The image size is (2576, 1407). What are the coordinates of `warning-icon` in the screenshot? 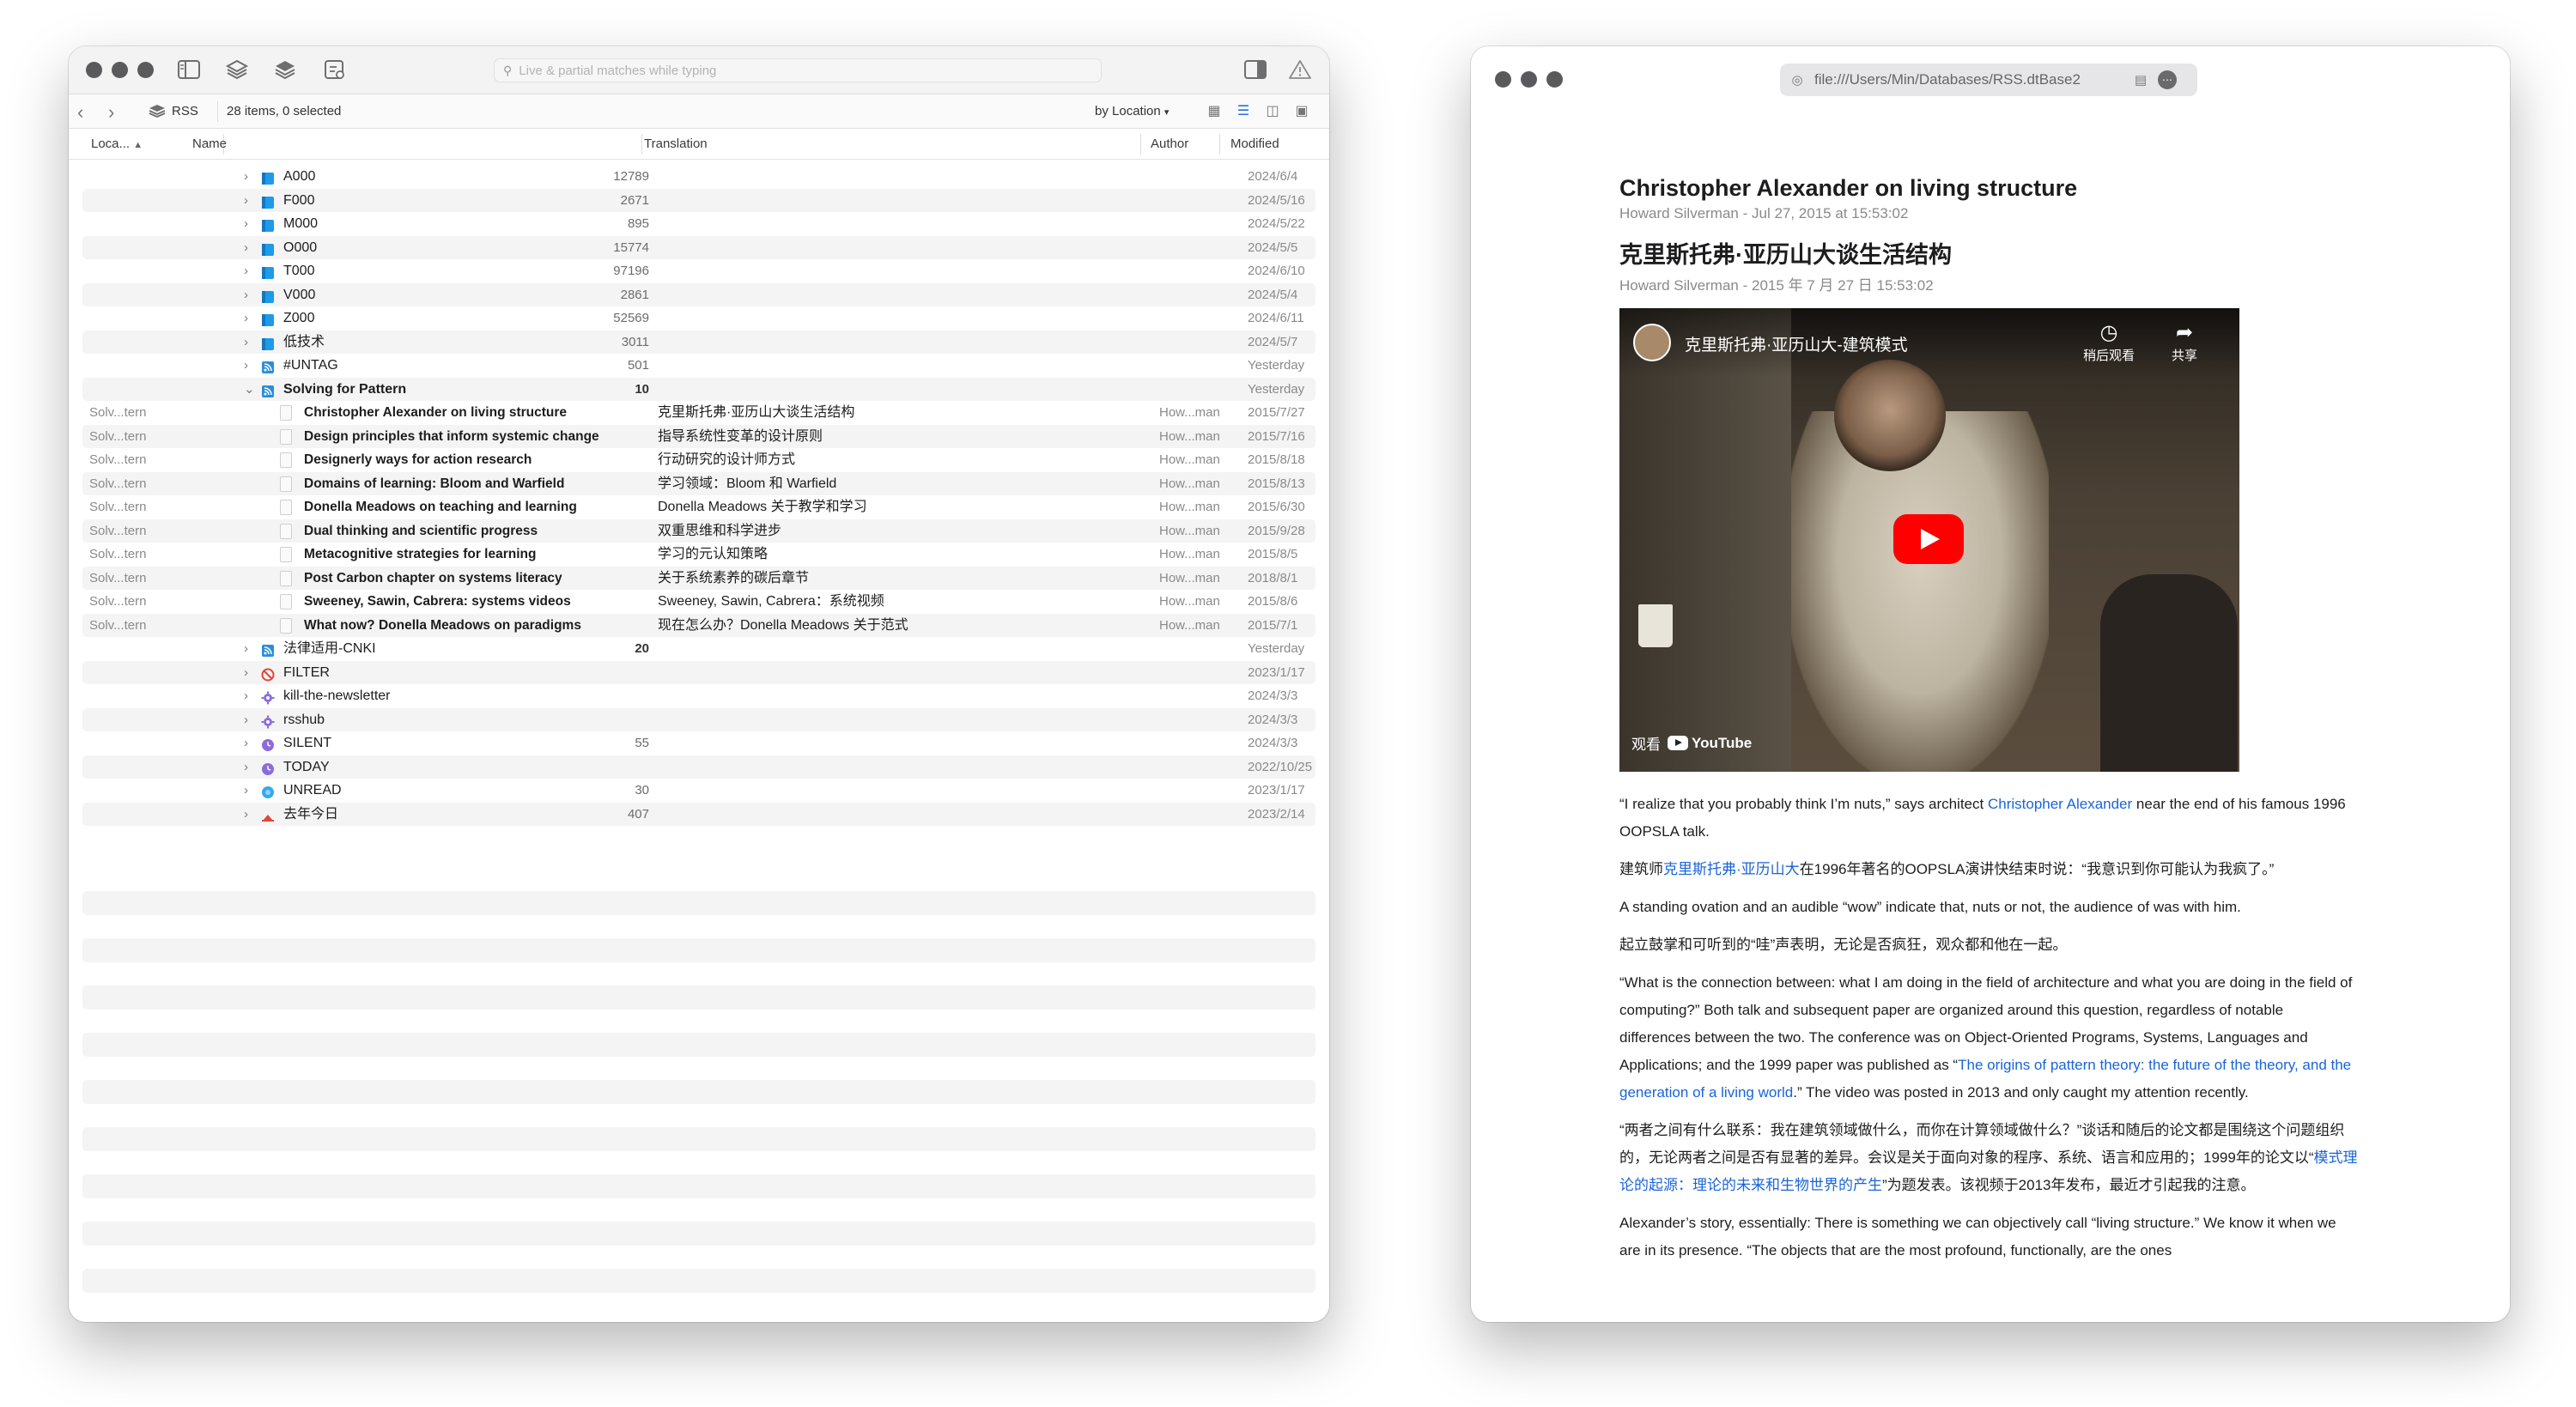 It's located at (1300, 69).